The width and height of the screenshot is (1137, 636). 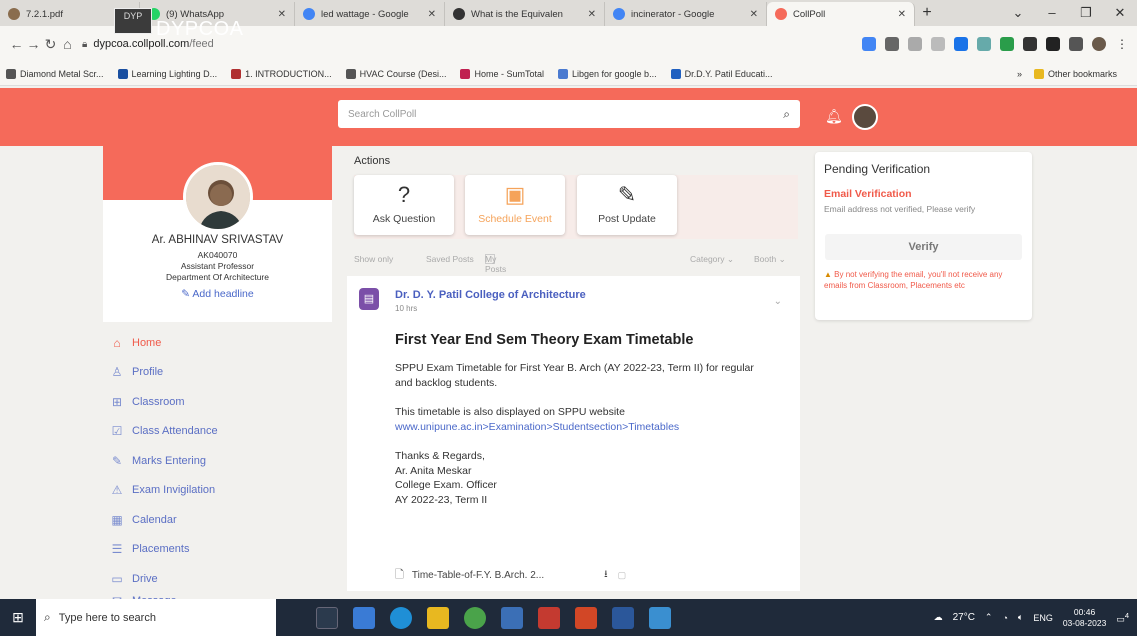 What do you see at coordinates (218, 432) in the screenshot?
I see `sidebar-item-class-attendance: ☑ Class Attendance` at bounding box center [218, 432].